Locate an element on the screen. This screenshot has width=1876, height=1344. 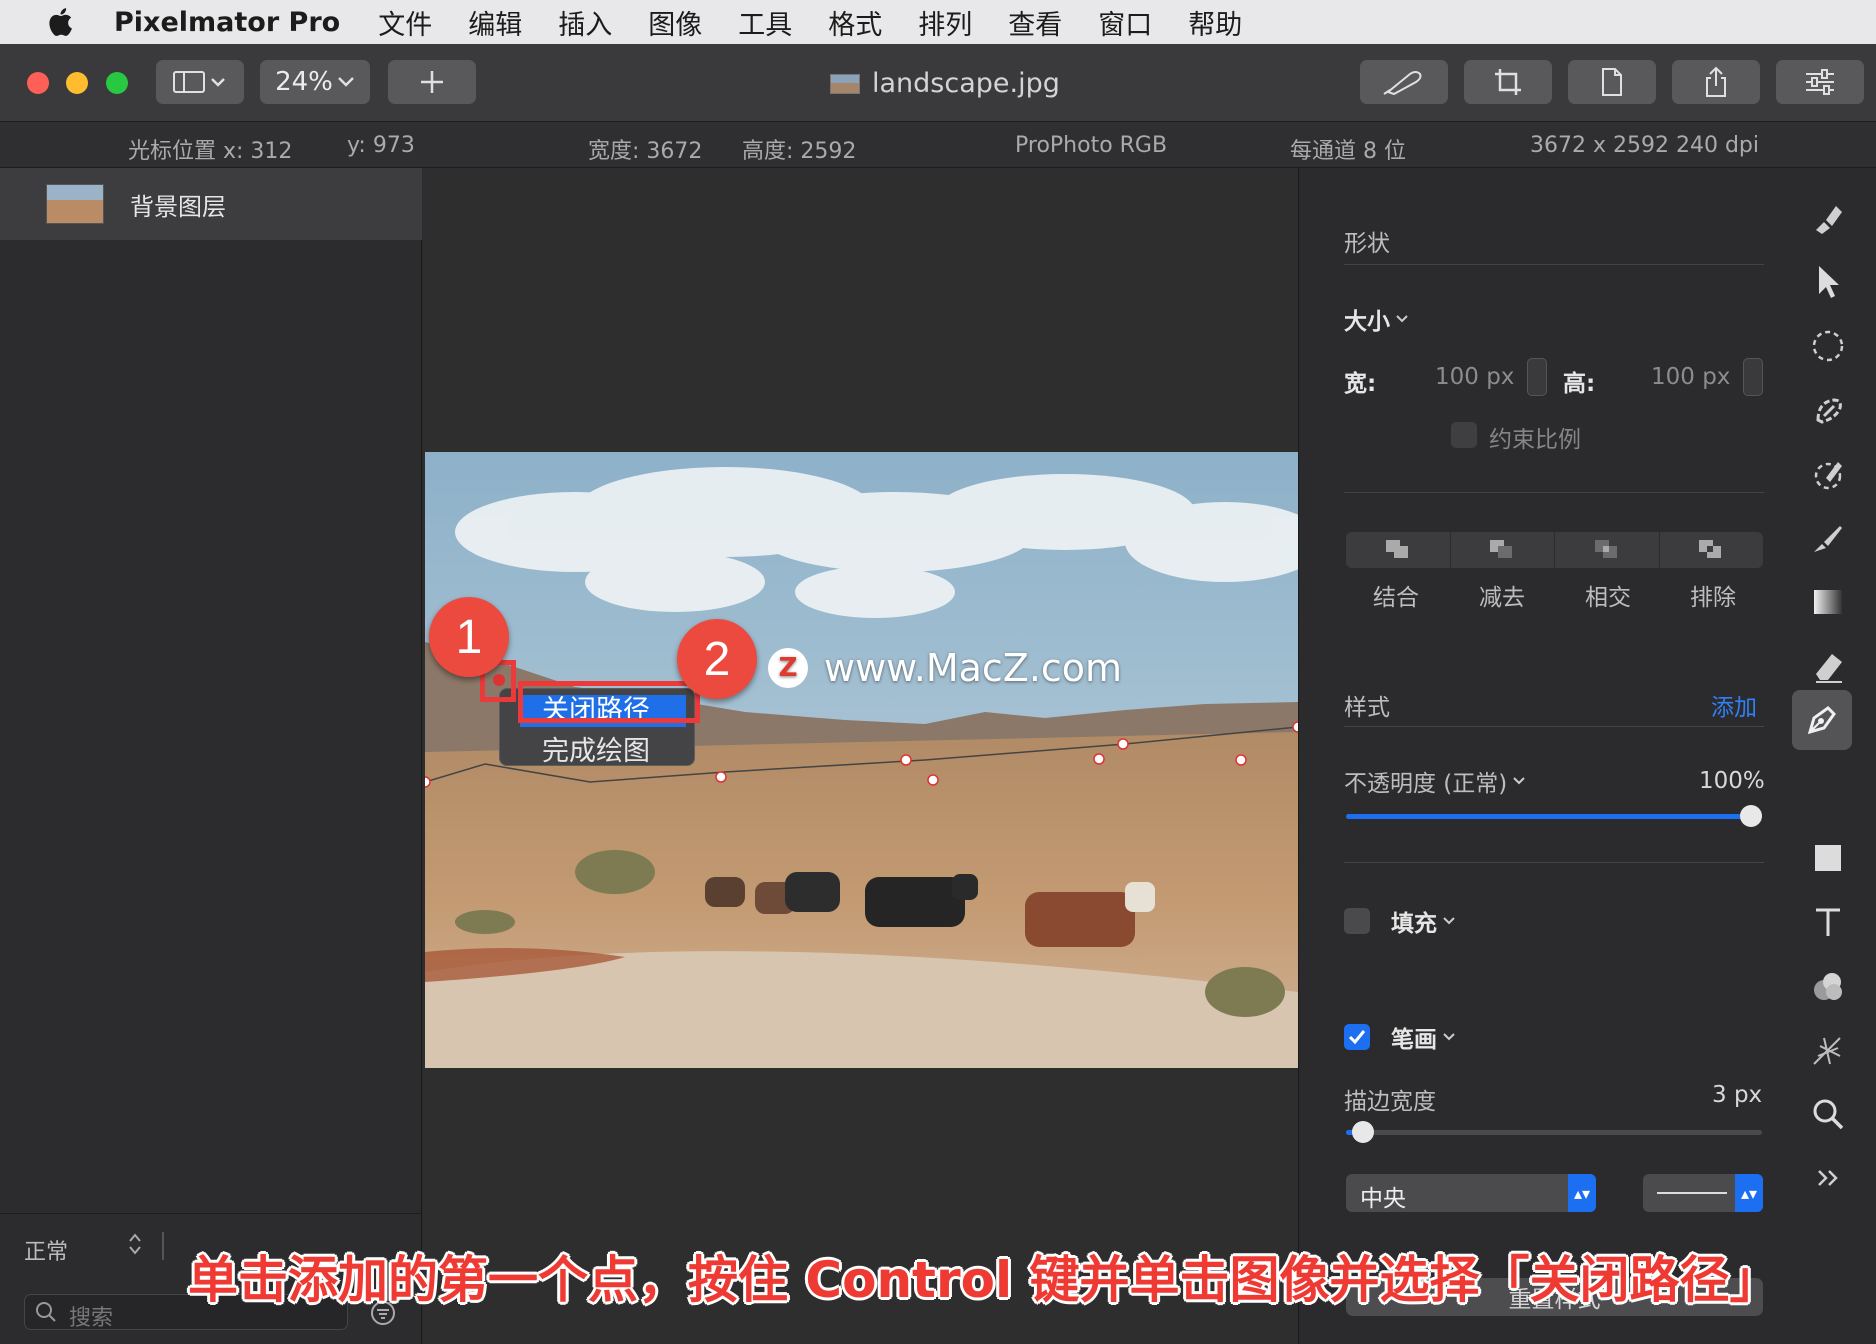
blend-mode-select: 正常 is located at coordinates (46, 1250).